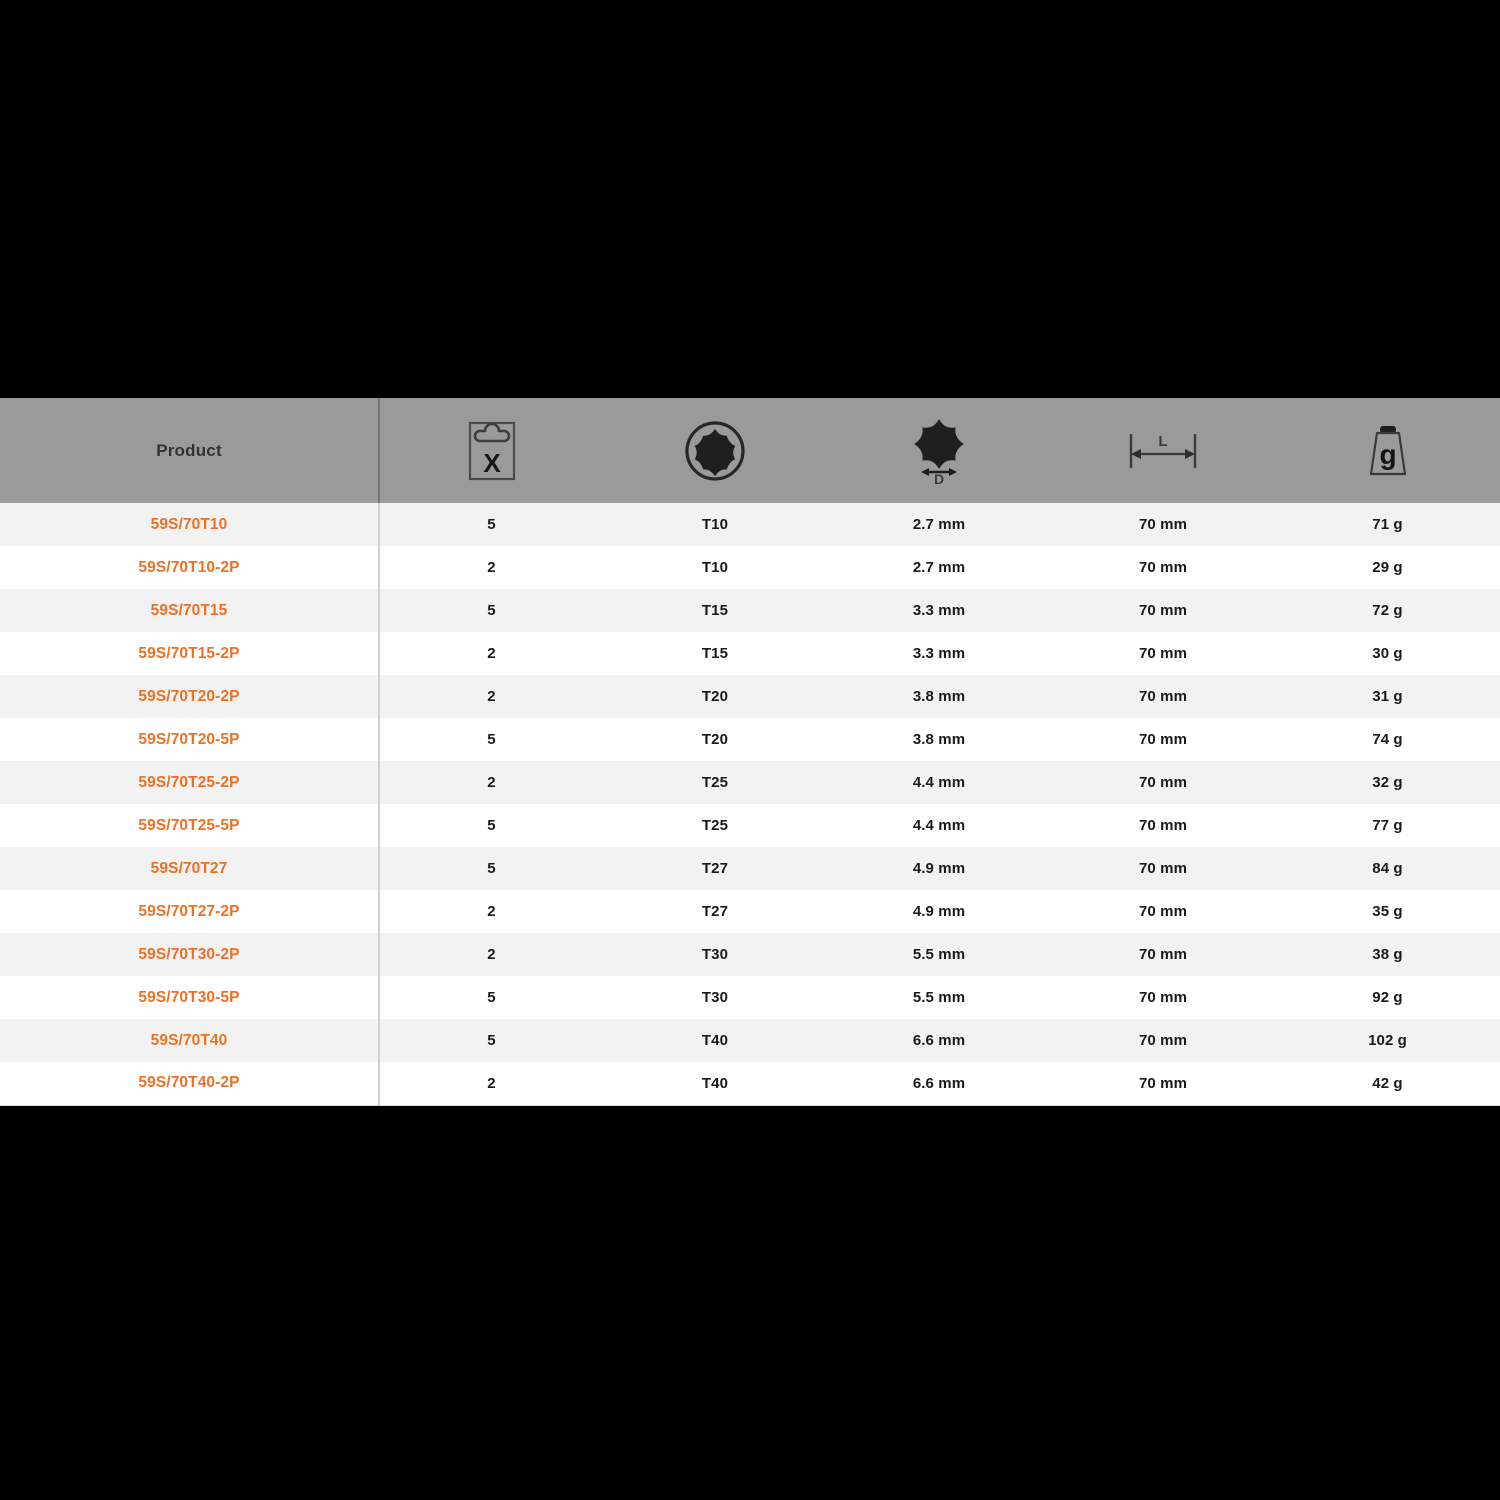  I want to click on cell-torx: T27, so click(715, 868).